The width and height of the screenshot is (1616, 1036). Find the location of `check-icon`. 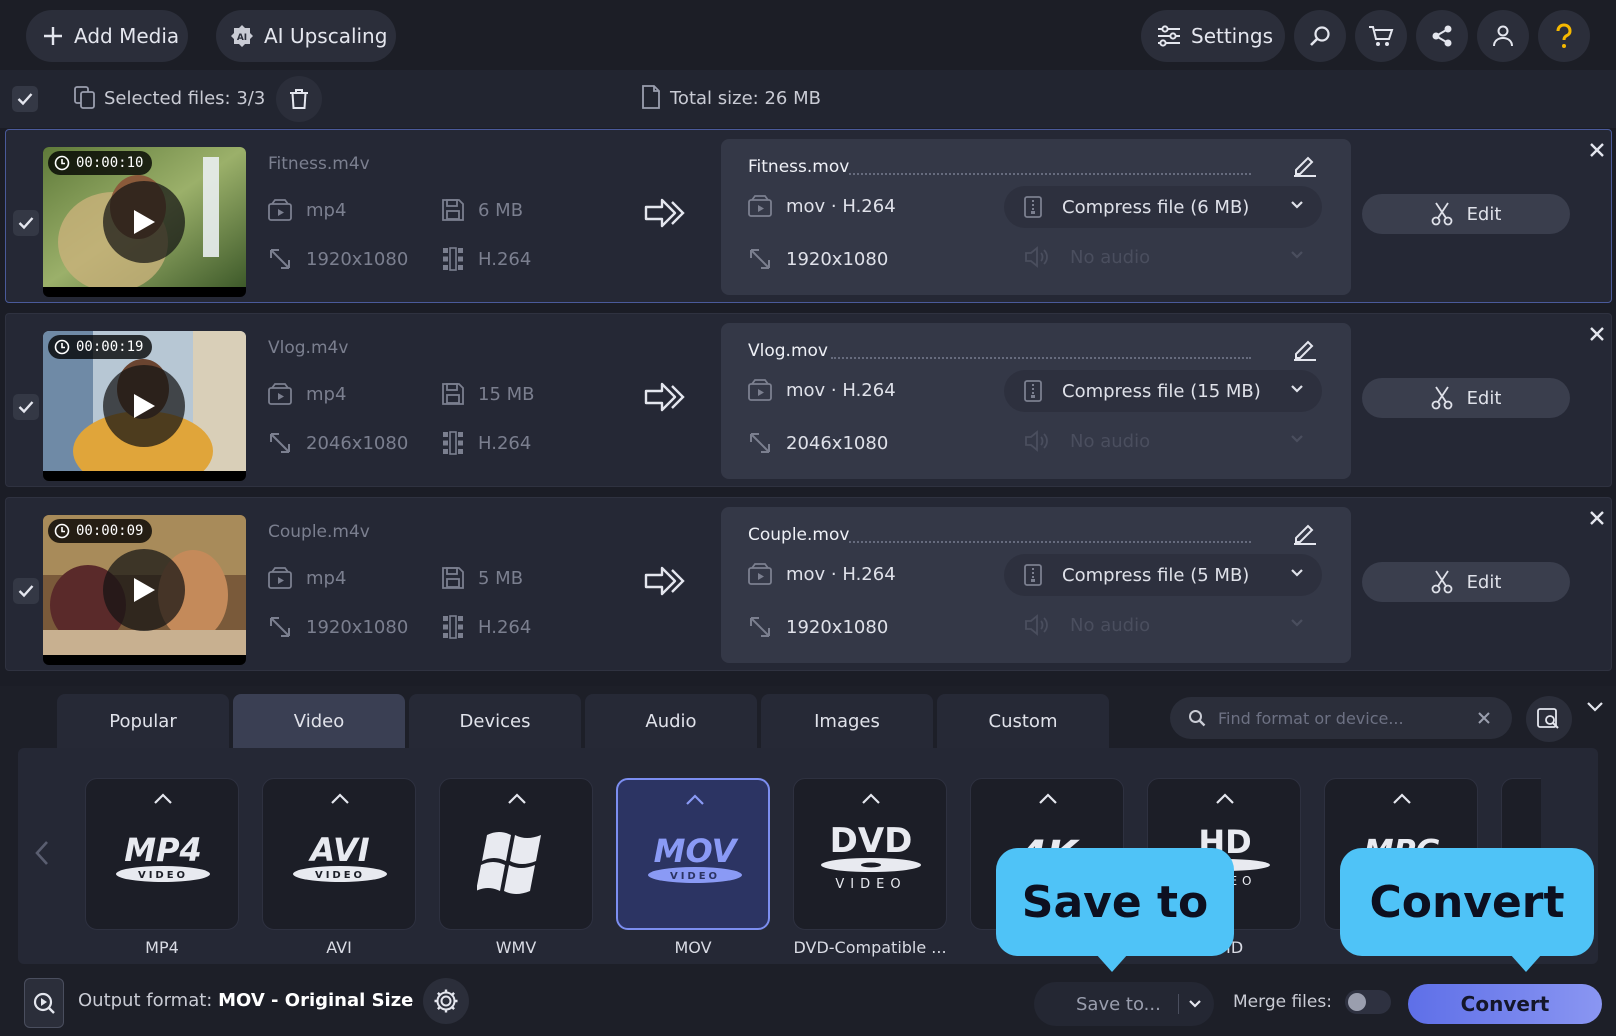

check-icon is located at coordinates (26, 407).